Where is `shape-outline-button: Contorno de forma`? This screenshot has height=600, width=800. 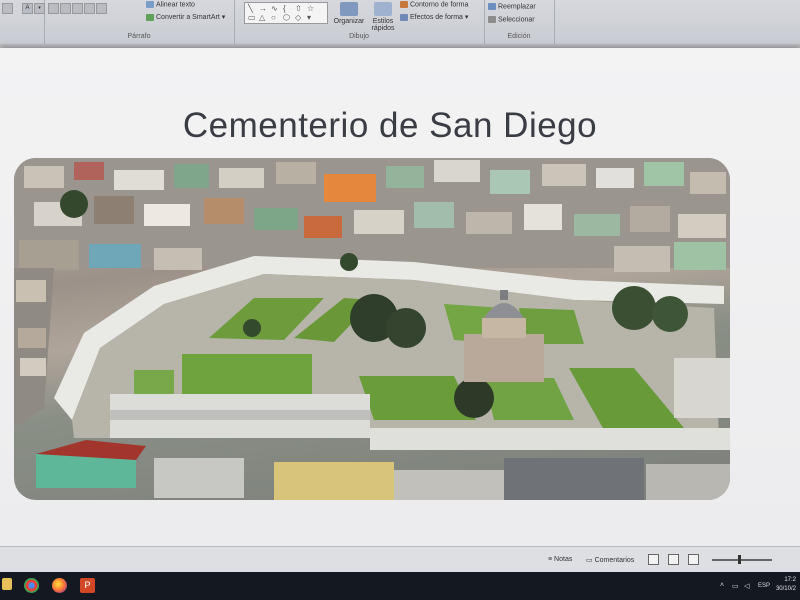
shape-outline-button: Contorno de forma is located at coordinates (434, 4).